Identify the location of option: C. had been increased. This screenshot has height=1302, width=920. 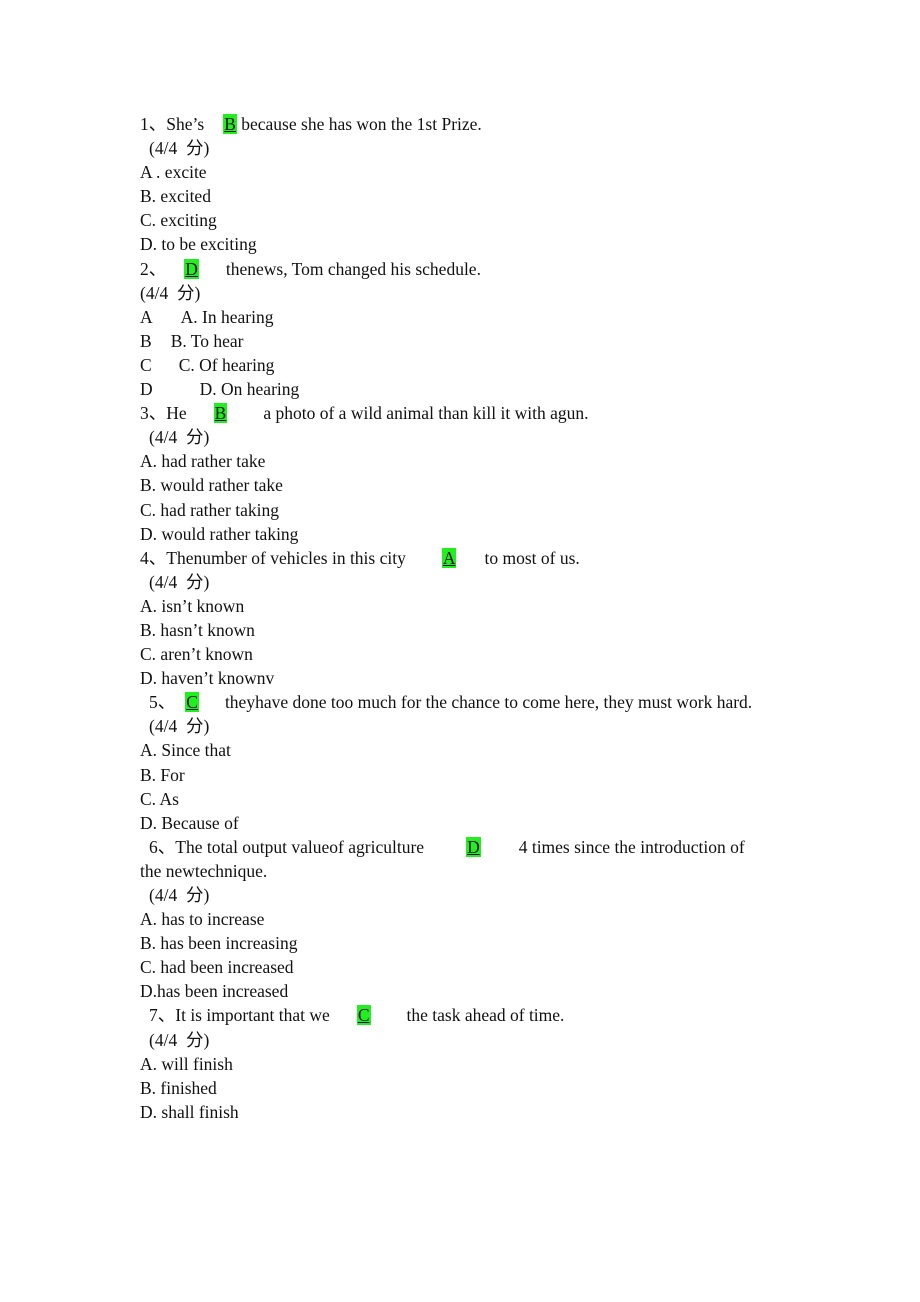
(217, 967).